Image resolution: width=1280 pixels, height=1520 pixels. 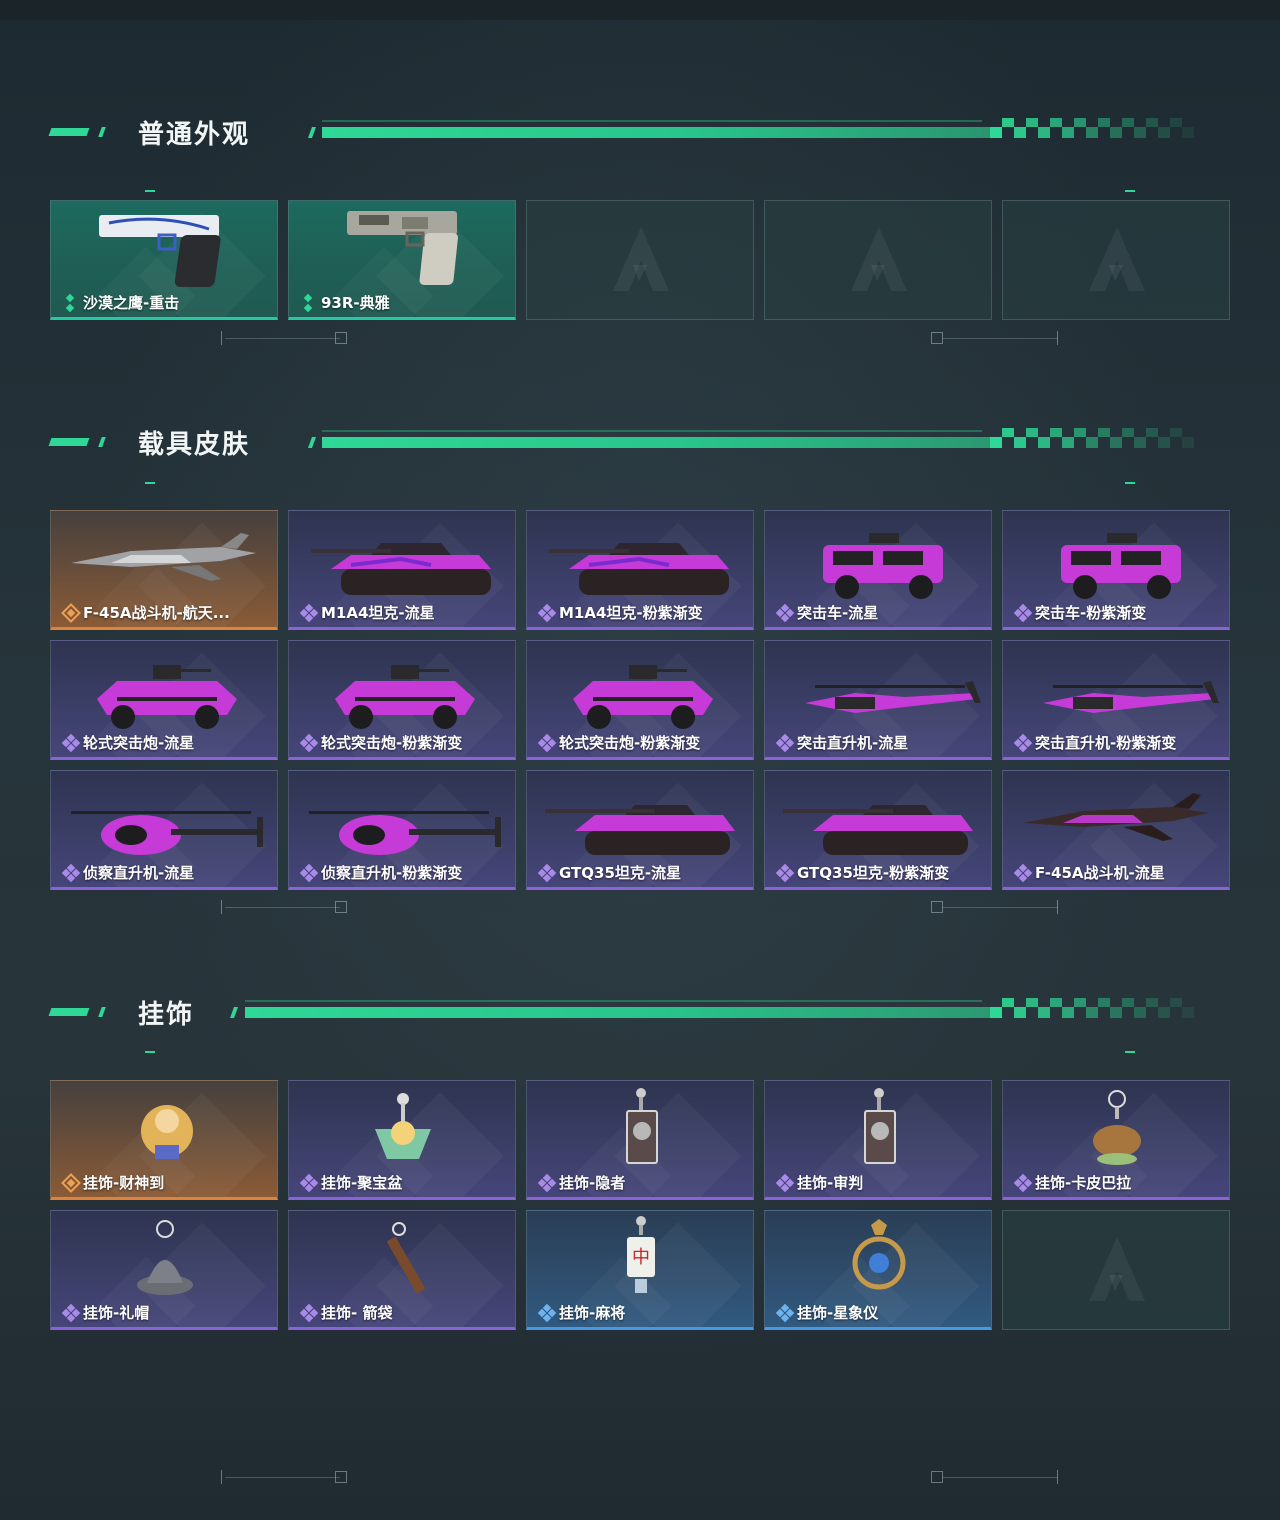 I want to click on item-name: 挂饰-礼帽, so click(x=116, y=1313).